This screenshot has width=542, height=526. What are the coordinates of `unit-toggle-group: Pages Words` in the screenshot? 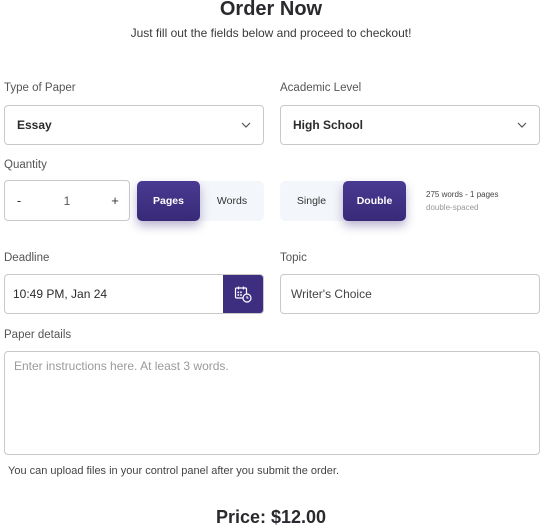 It's located at (200, 201).